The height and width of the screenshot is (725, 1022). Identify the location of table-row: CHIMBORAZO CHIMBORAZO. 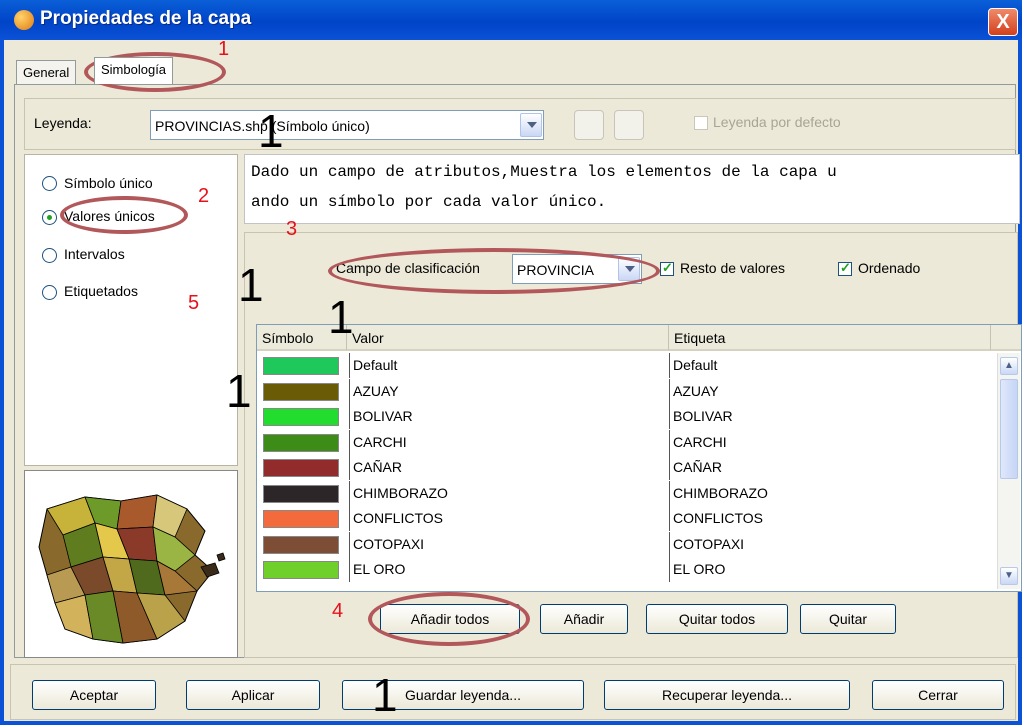
(626, 493).